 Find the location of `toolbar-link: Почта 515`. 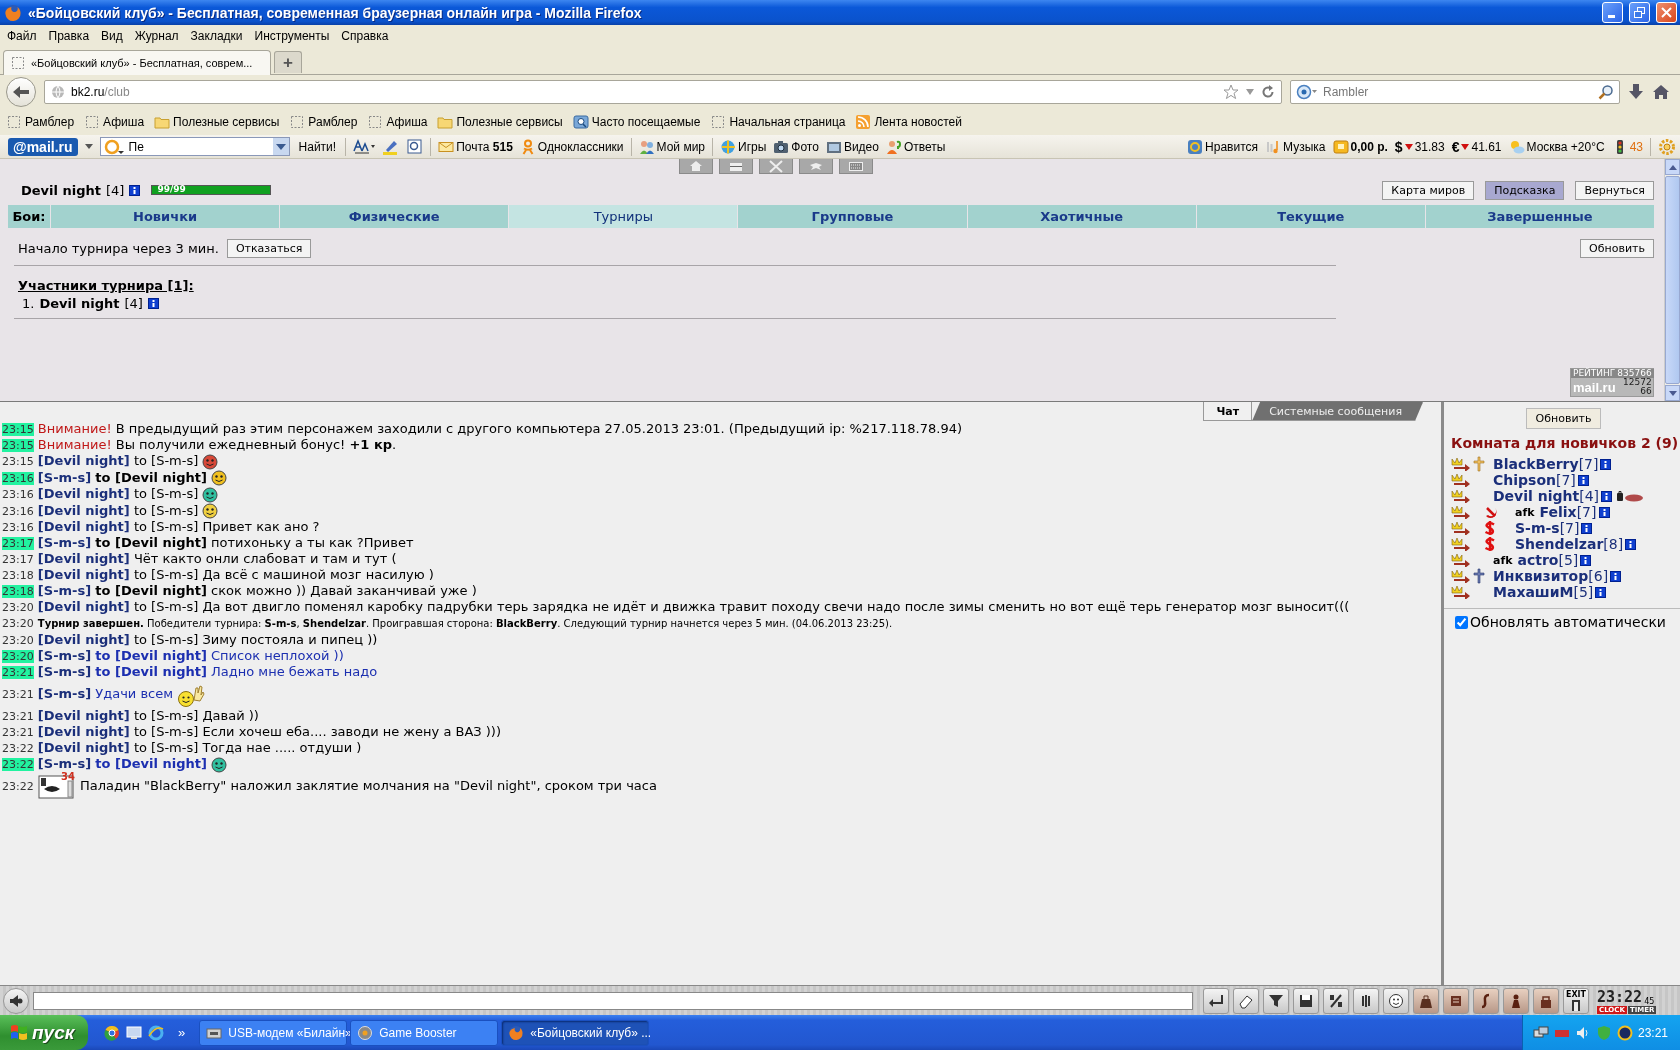

toolbar-link: Почта 515 is located at coordinates (475, 146).